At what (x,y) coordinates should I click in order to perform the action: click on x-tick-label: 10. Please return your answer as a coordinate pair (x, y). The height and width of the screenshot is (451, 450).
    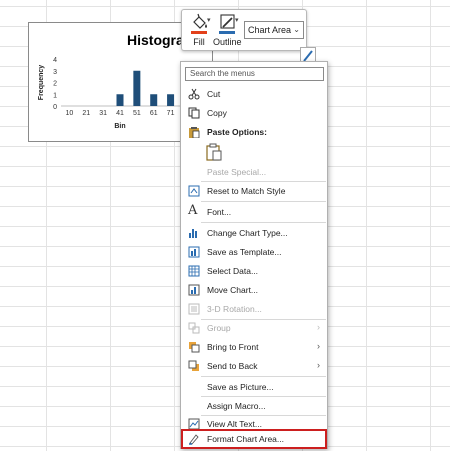
    Looking at the image, I should click on (70, 113).